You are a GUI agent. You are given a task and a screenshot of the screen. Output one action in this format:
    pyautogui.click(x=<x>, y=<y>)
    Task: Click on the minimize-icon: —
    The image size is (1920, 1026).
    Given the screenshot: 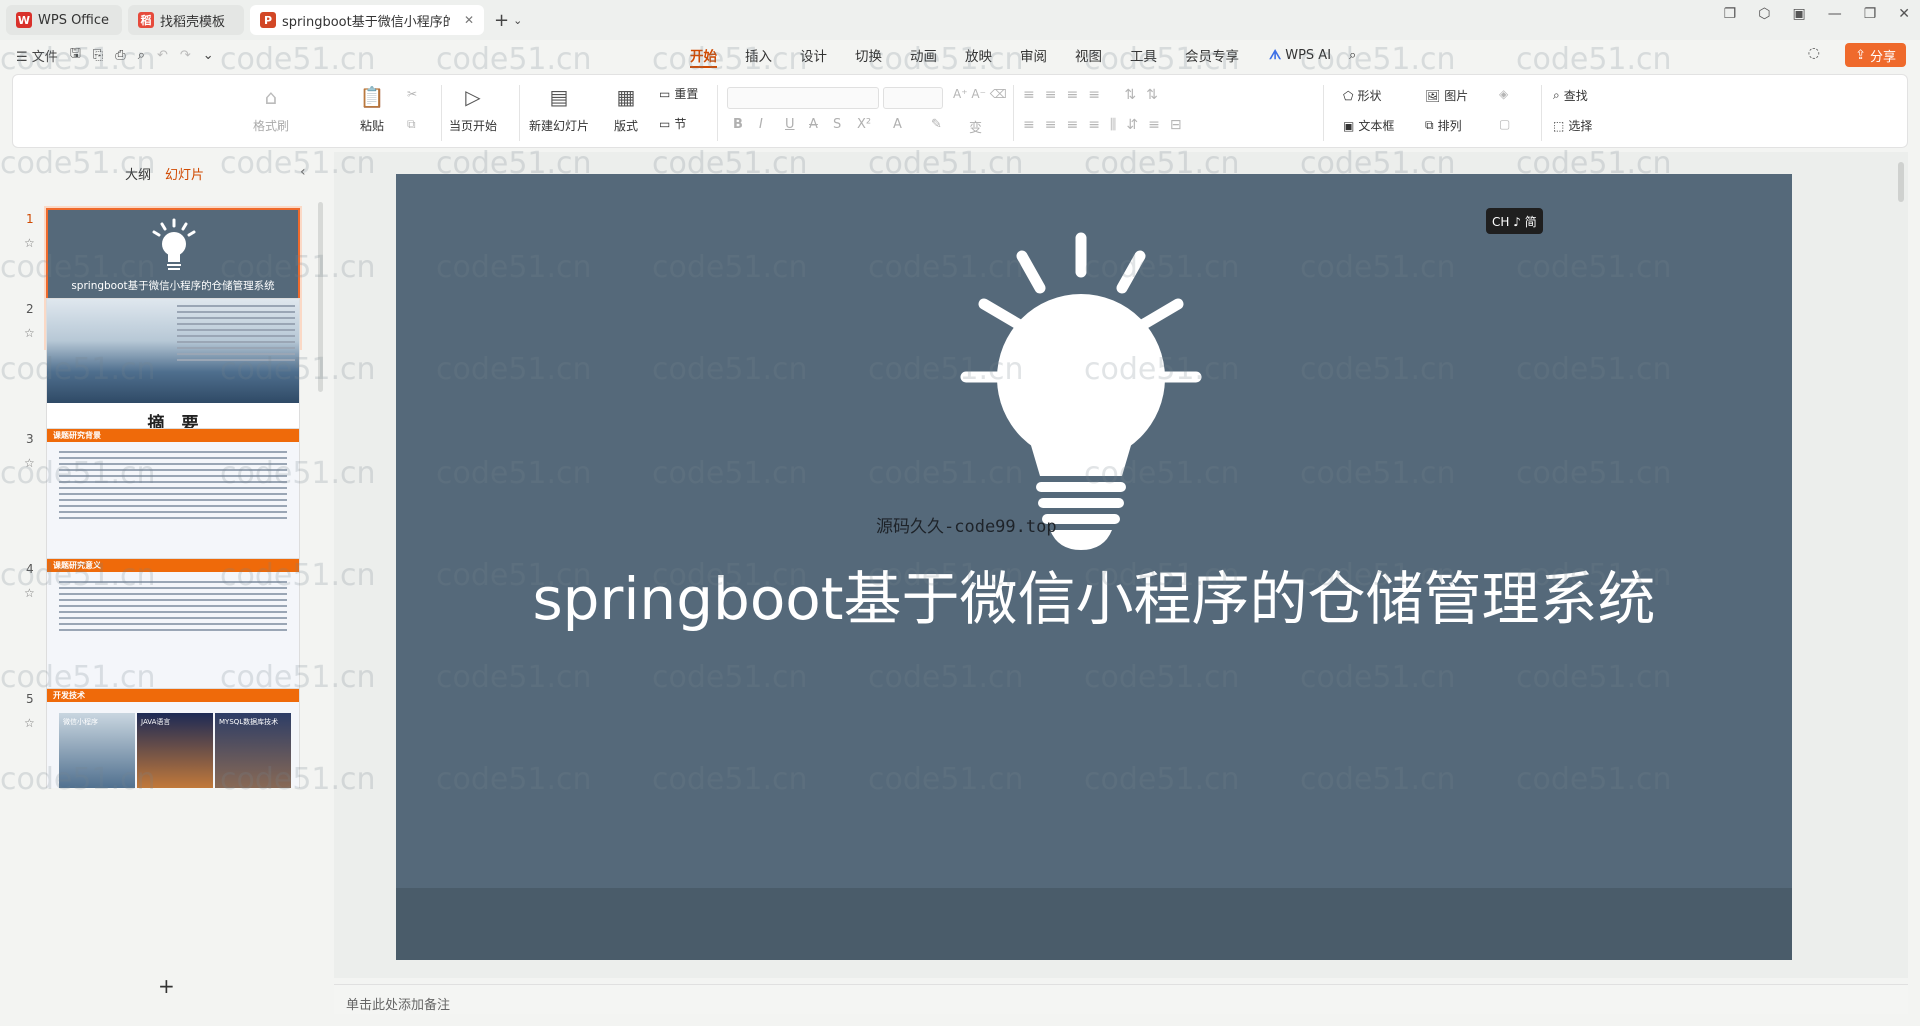 What is the action you would take?
    pyautogui.click(x=1835, y=14)
    